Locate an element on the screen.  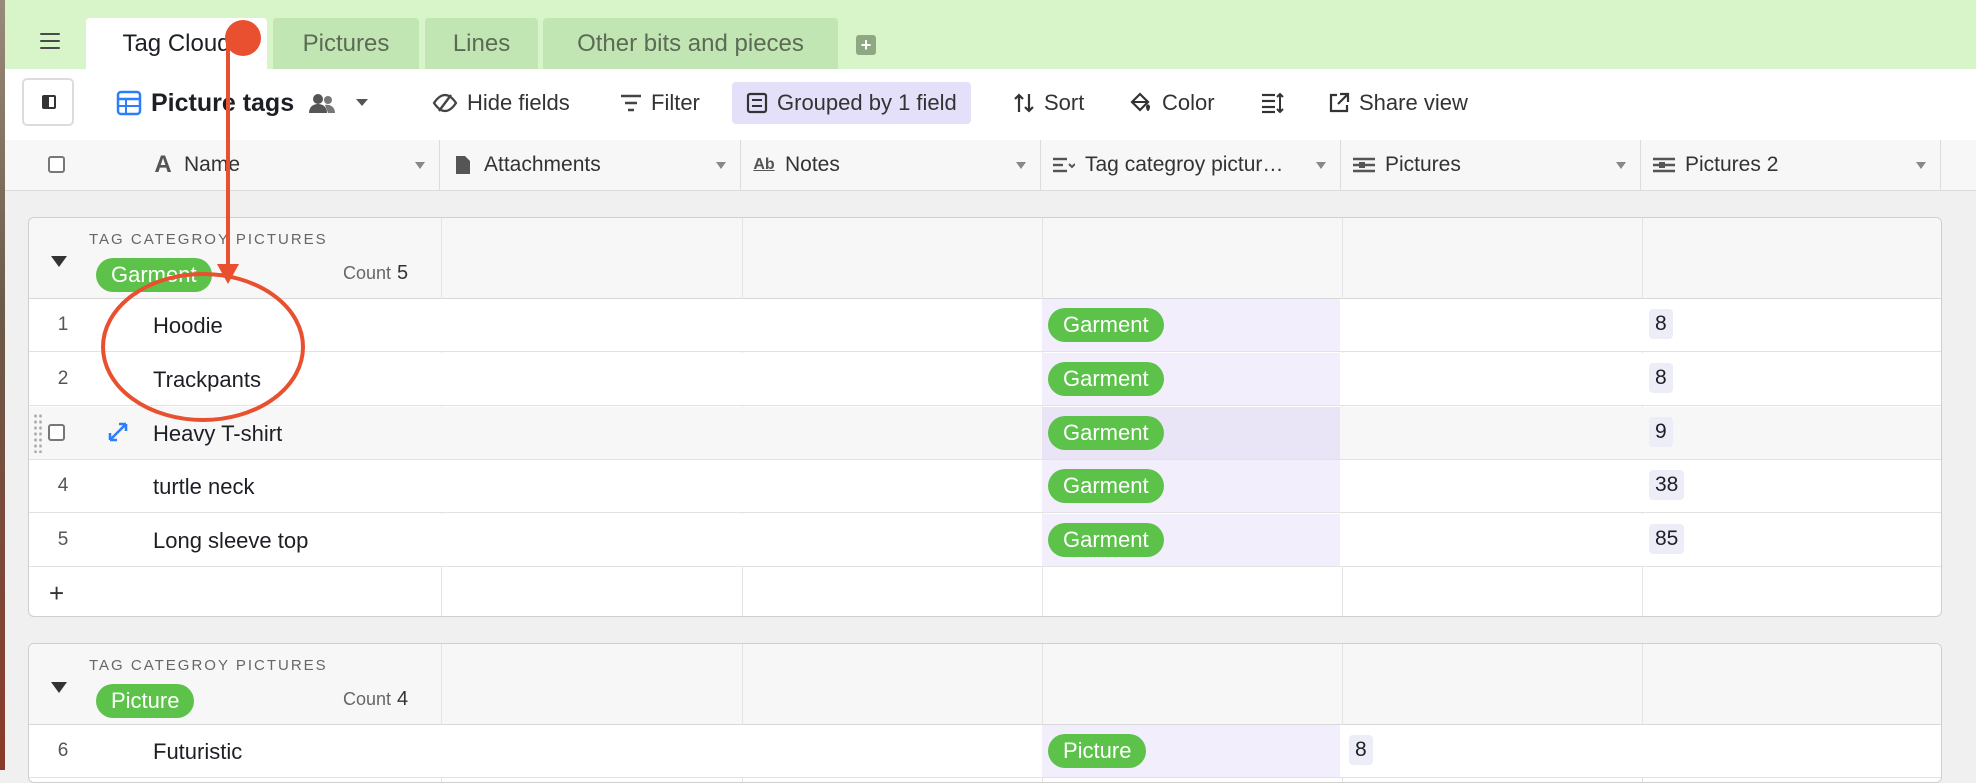
sort-icon is located at coordinates (1024, 103).